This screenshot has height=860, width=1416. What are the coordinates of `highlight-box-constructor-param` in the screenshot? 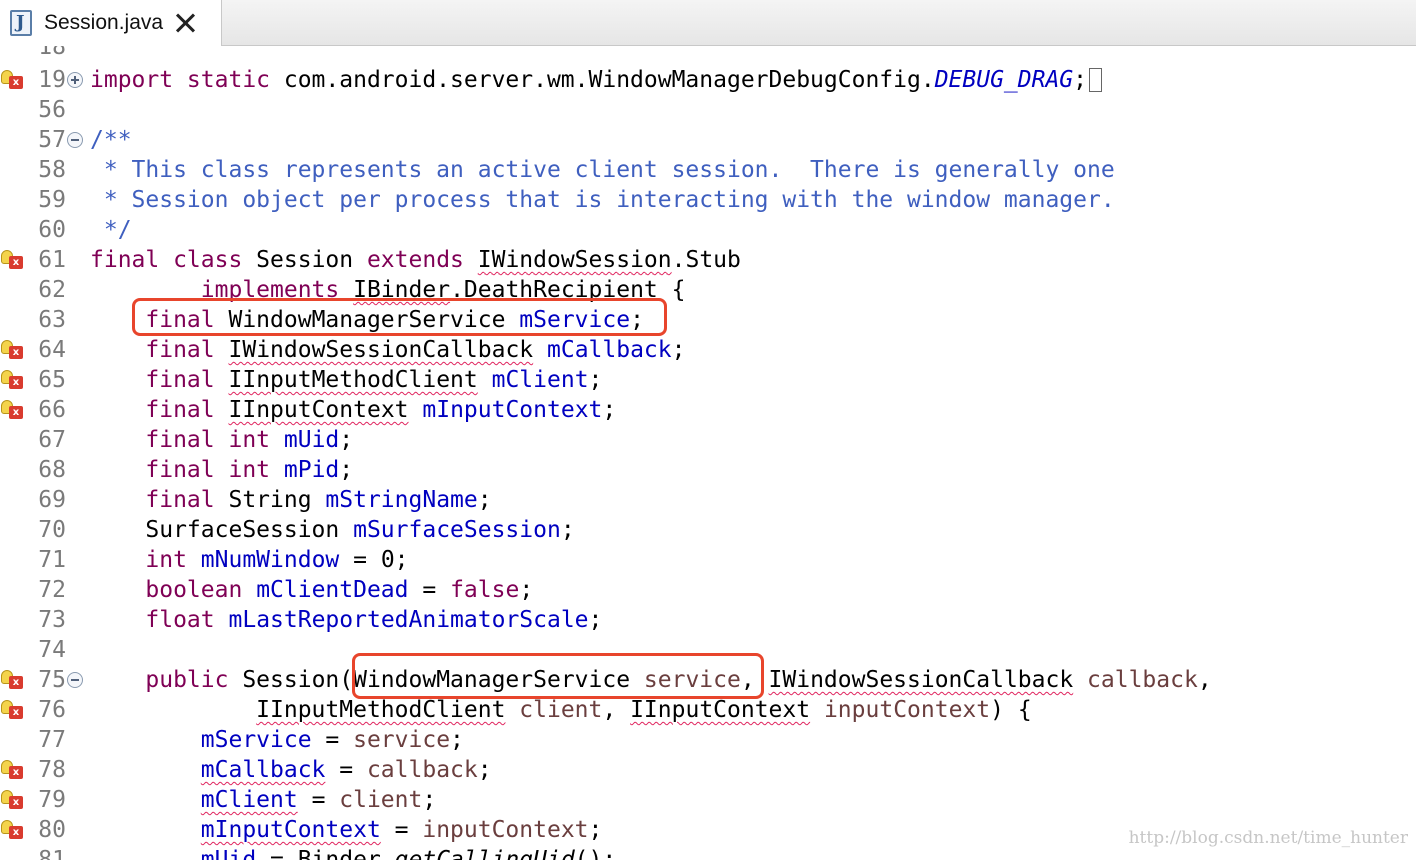 It's located at (558, 676).